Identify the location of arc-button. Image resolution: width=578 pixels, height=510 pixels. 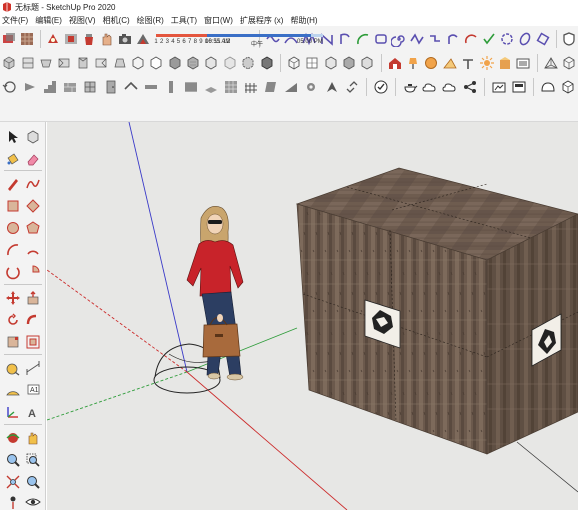
(363, 39).